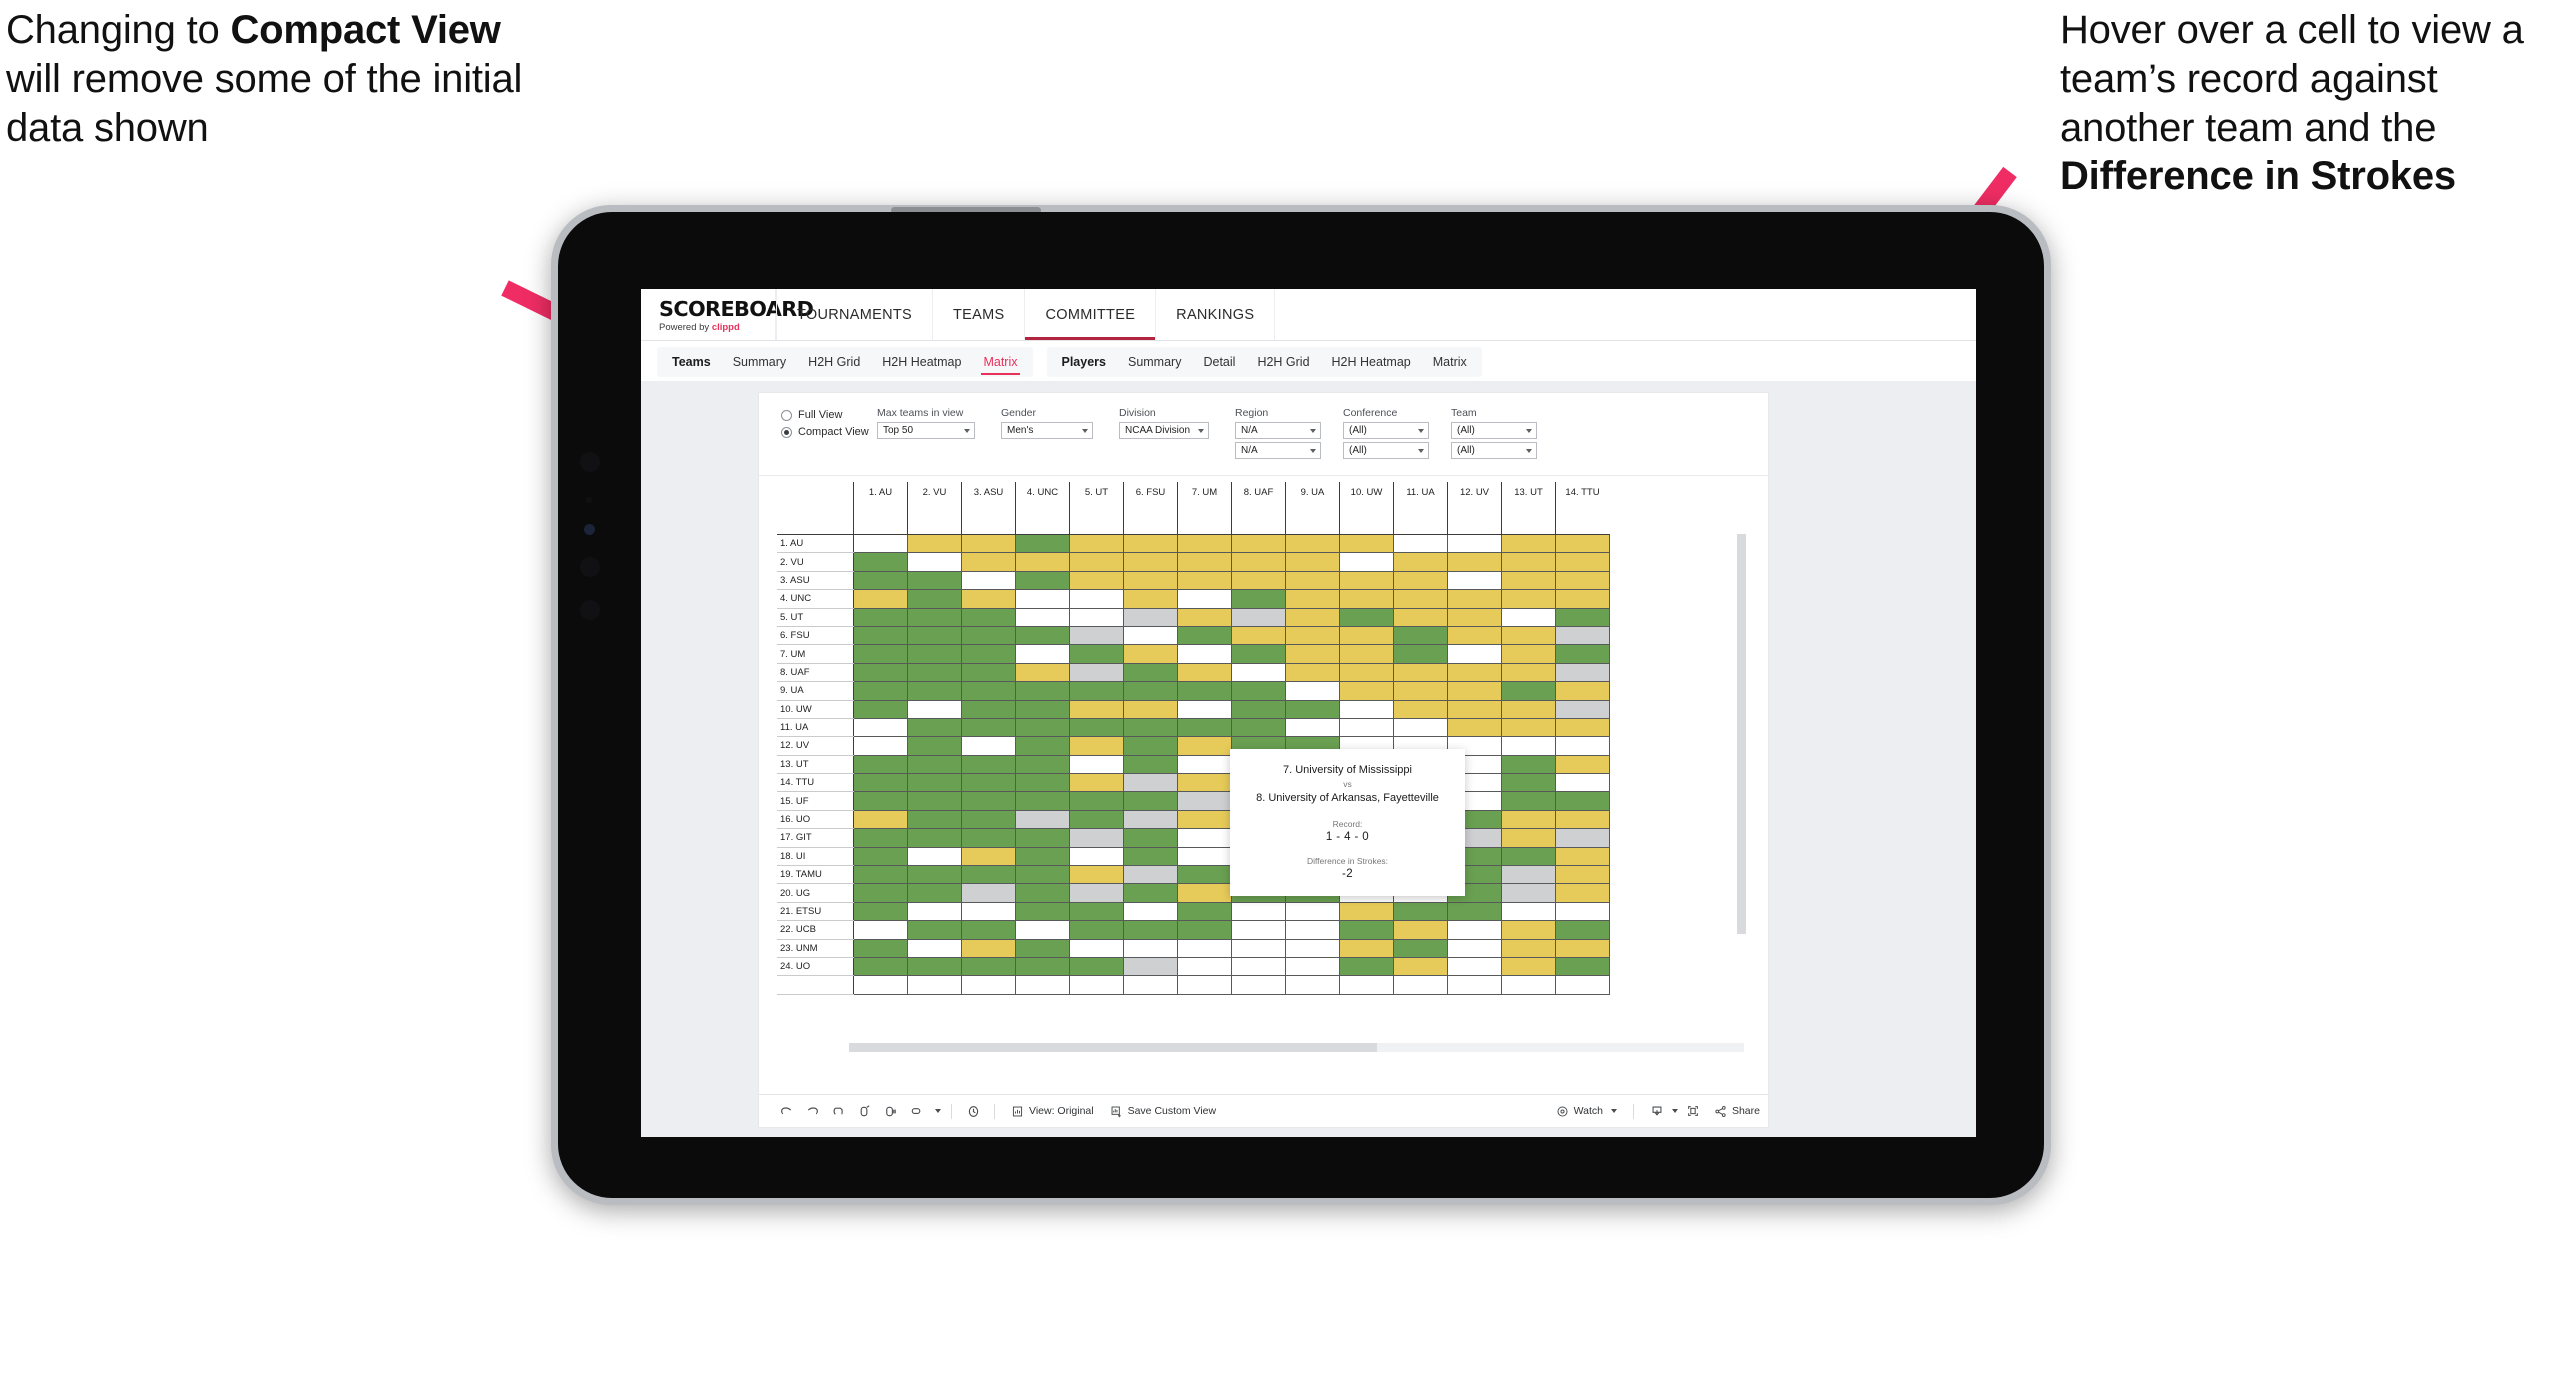  I want to click on matrix-row-header: 23. UNM, so click(815, 948).